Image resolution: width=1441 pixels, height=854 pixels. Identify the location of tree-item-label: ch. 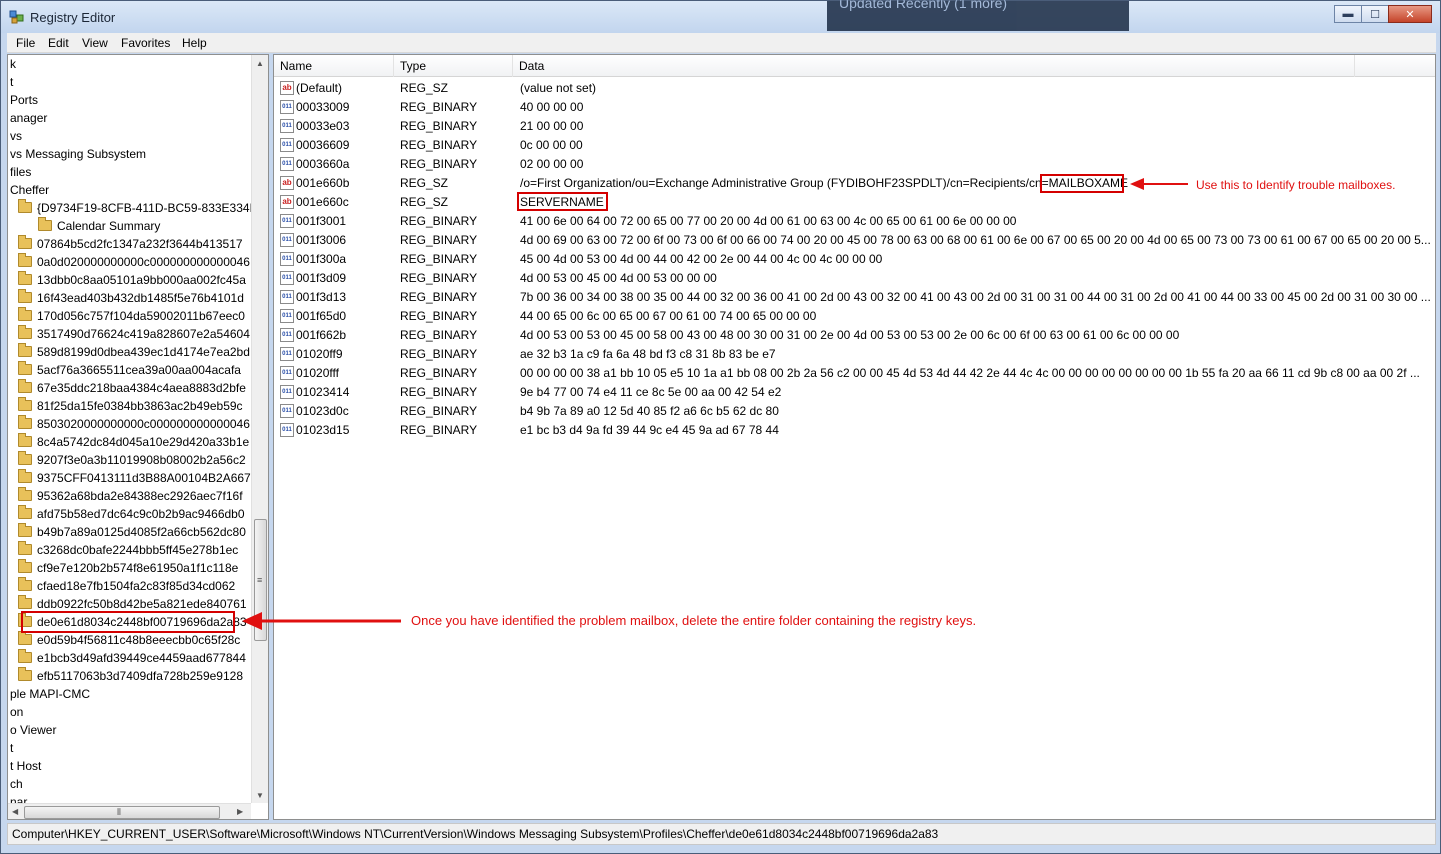
(16, 784).